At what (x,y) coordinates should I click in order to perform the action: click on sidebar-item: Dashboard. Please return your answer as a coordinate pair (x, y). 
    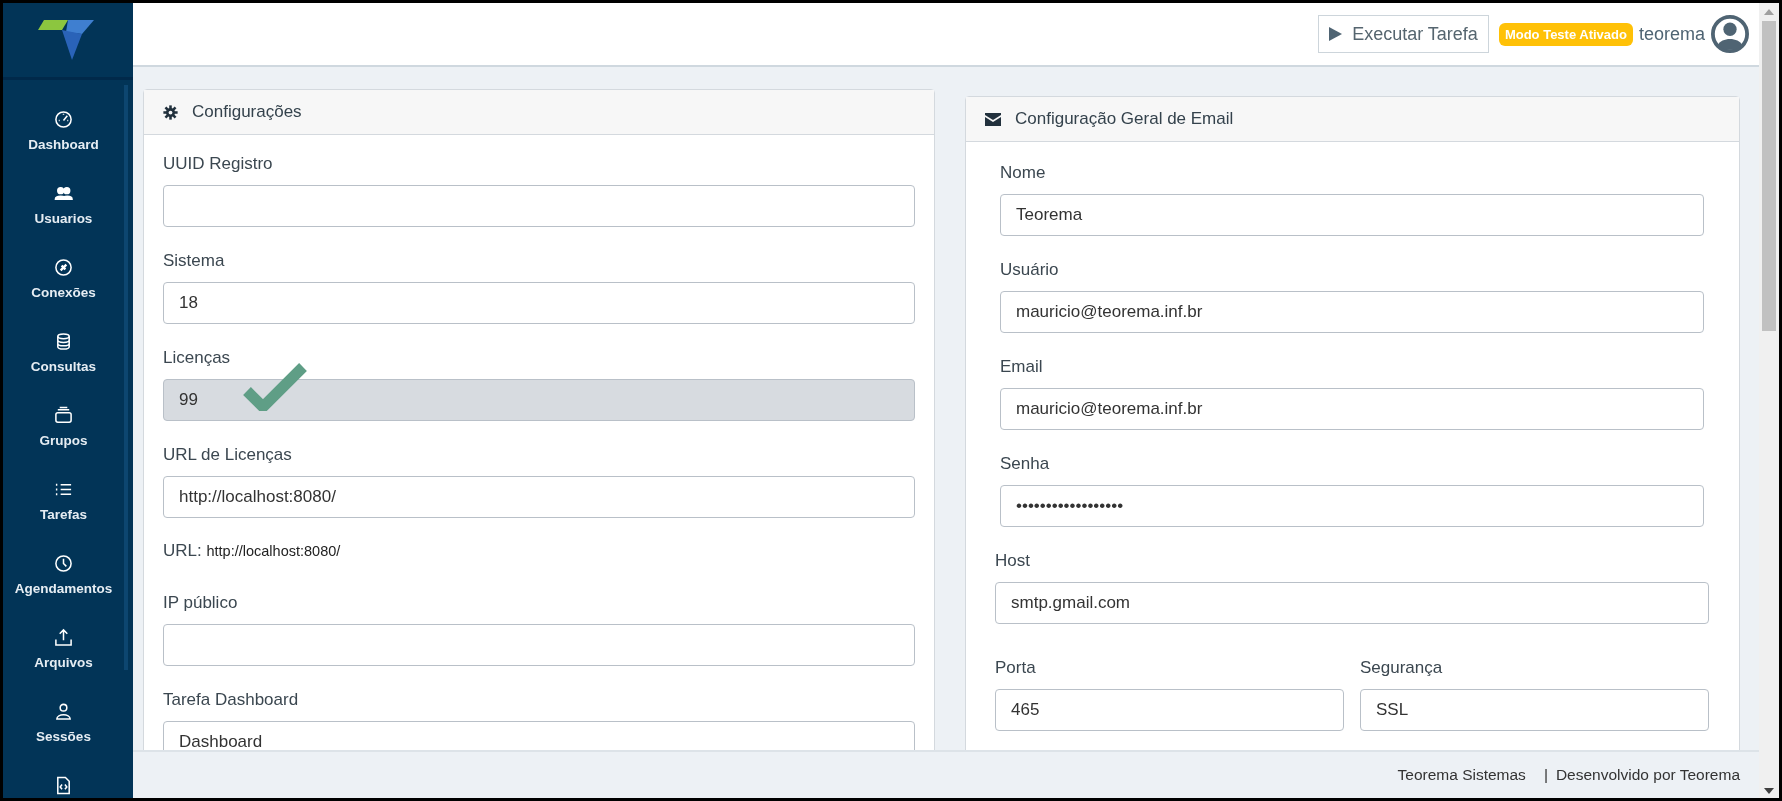
    Looking at the image, I should click on (63, 131).